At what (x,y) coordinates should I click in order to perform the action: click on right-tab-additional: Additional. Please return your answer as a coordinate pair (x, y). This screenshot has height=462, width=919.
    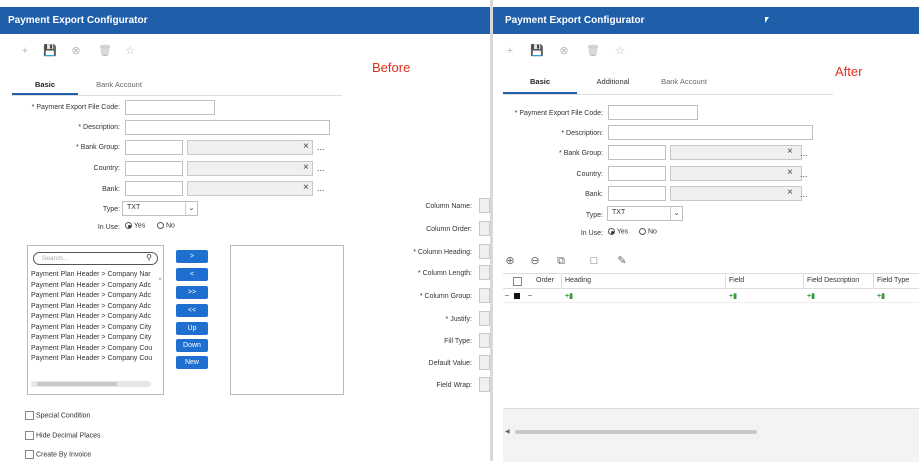
    Looking at the image, I should click on (613, 84).